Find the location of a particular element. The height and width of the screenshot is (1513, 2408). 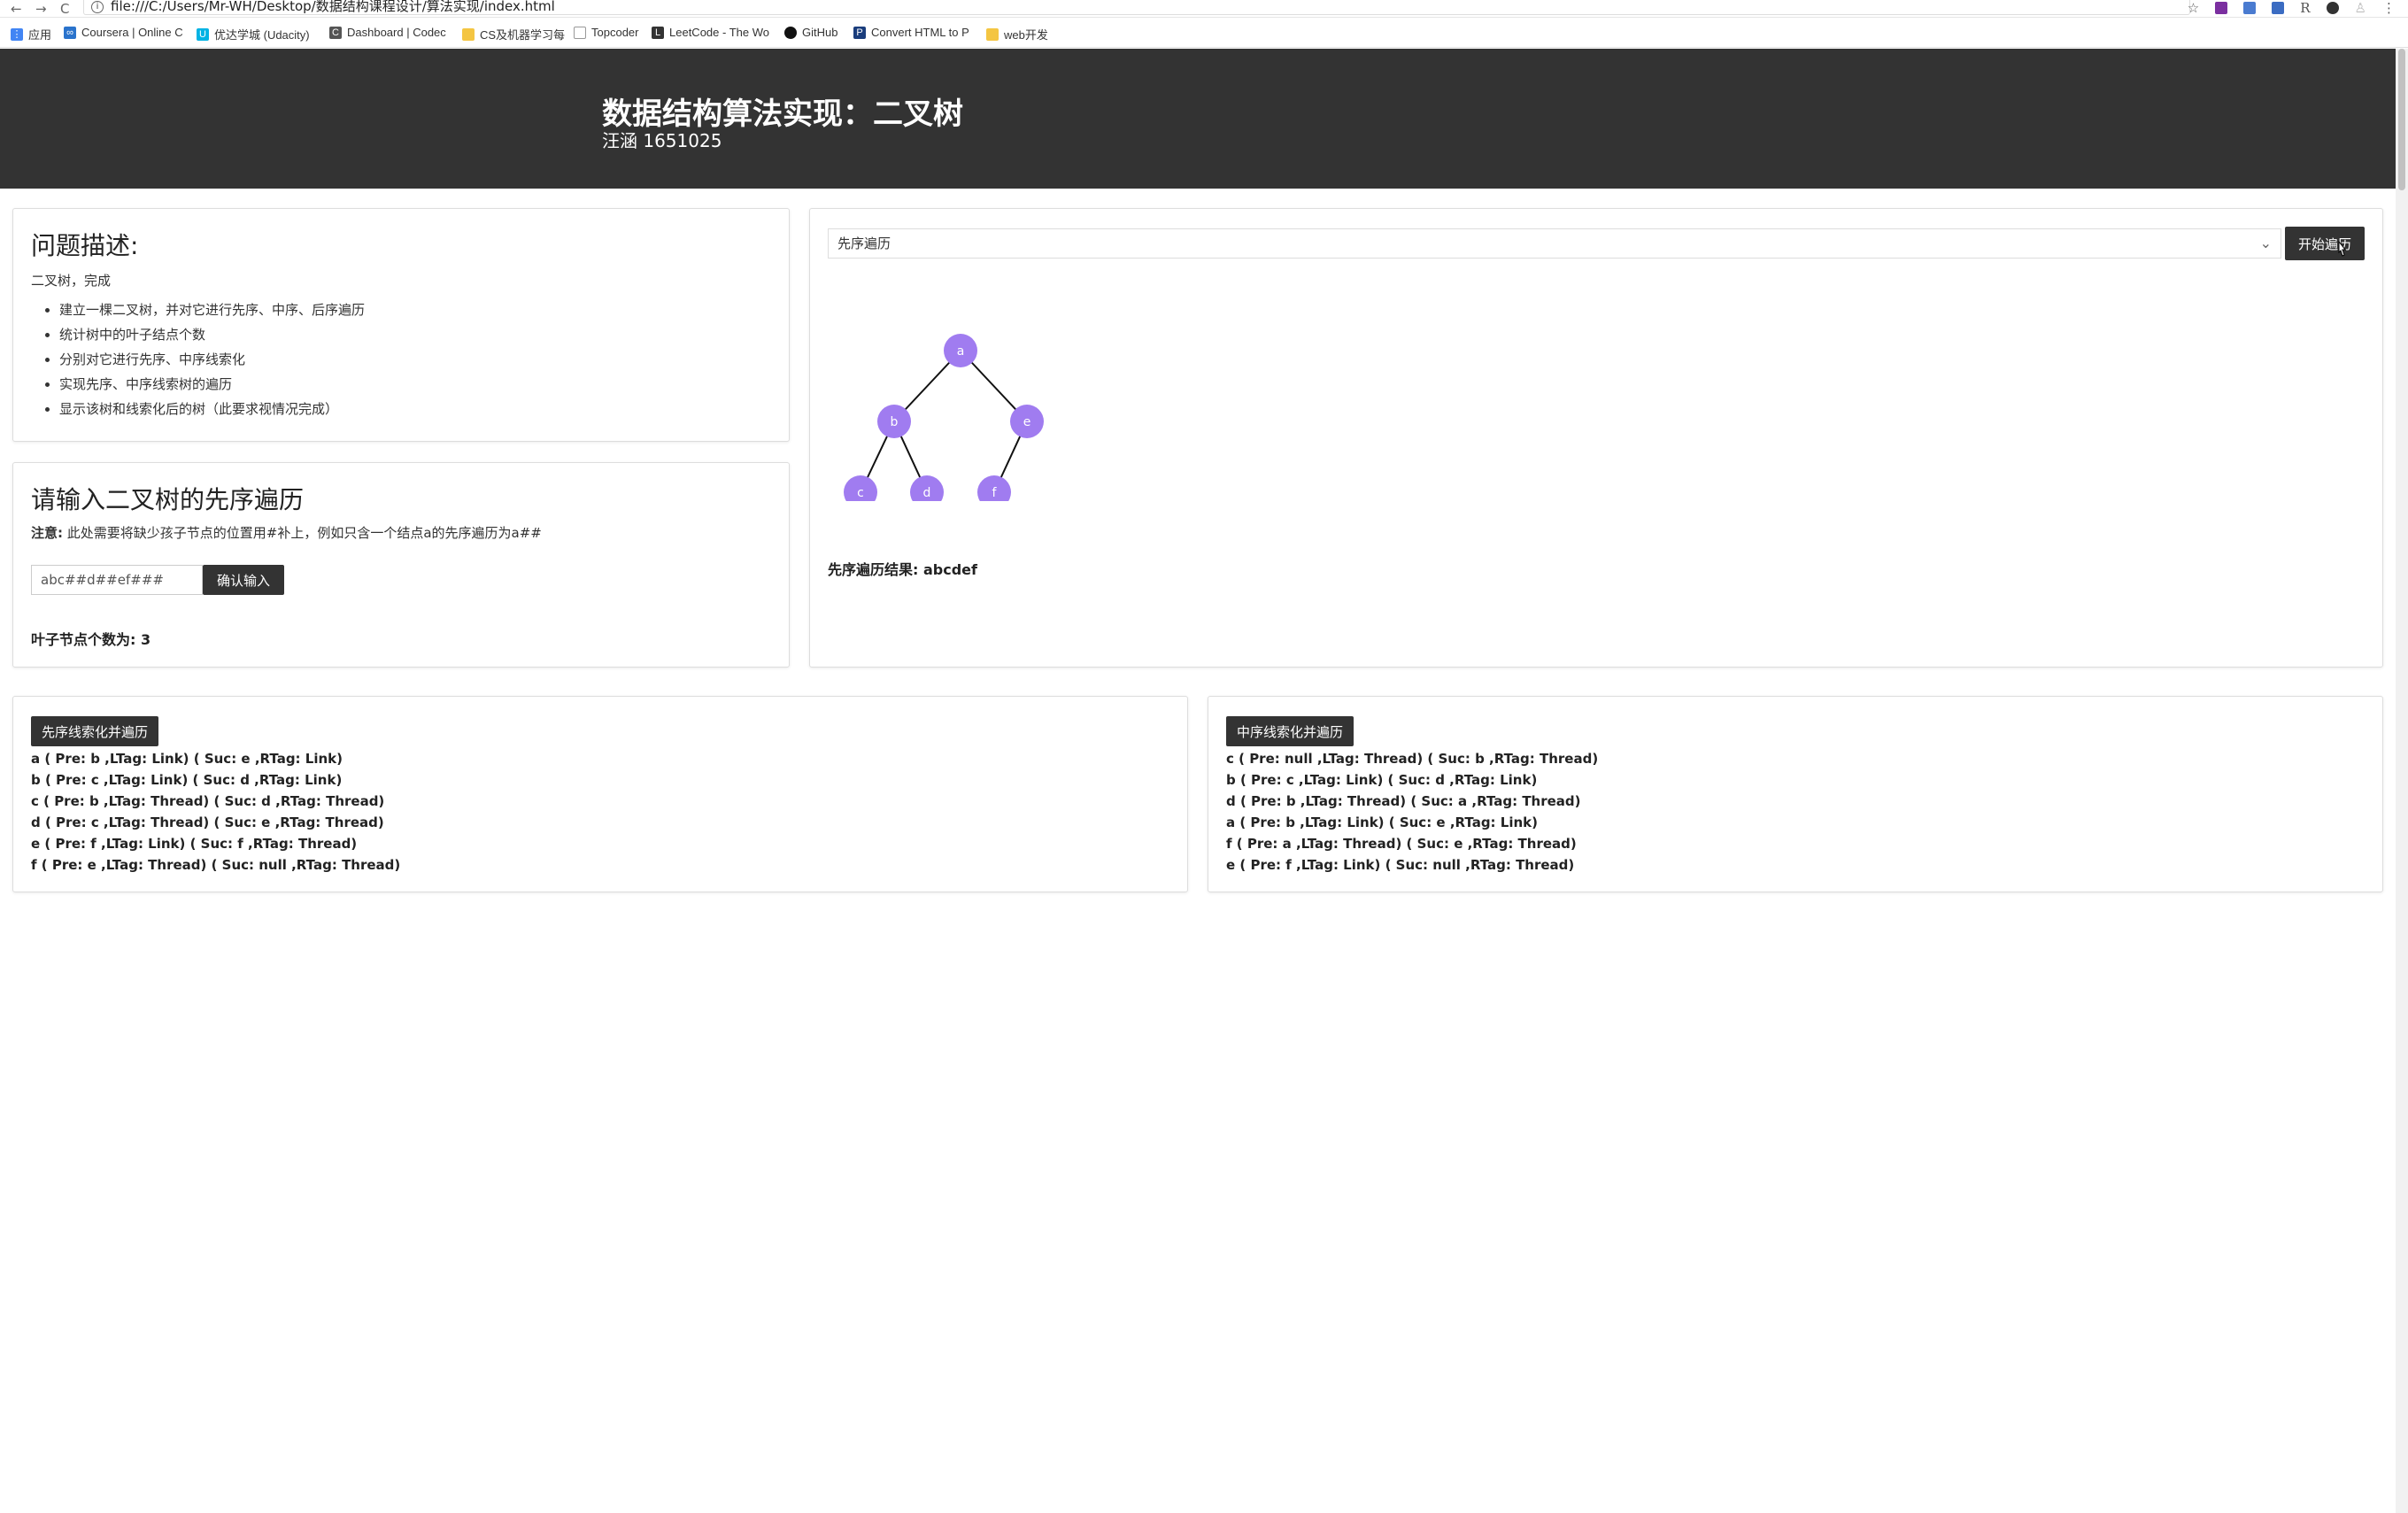

preorder-thread-button: 先序线索化并遍历 is located at coordinates (95, 731).